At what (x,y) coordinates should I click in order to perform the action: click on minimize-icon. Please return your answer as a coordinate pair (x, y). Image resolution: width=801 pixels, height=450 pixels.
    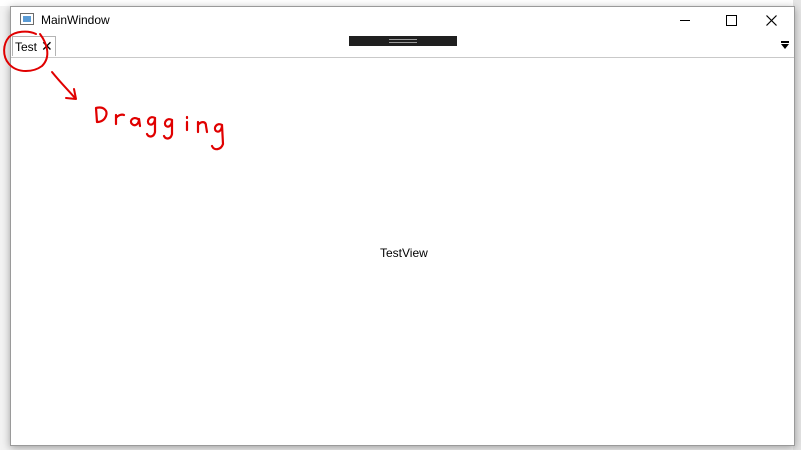
    Looking at the image, I should click on (685, 20).